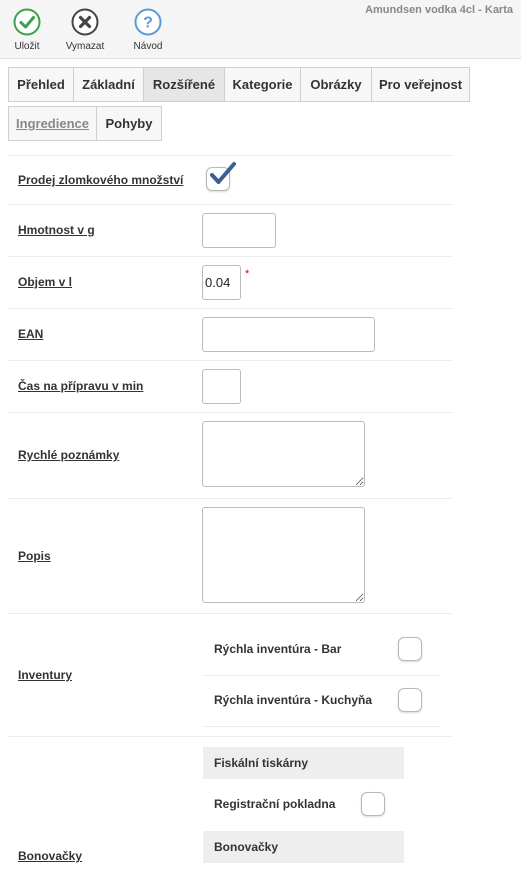 The image size is (521, 871). What do you see at coordinates (85, 22) in the screenshot?
I see `close-circle-icon` at bounding box center [85, 22].